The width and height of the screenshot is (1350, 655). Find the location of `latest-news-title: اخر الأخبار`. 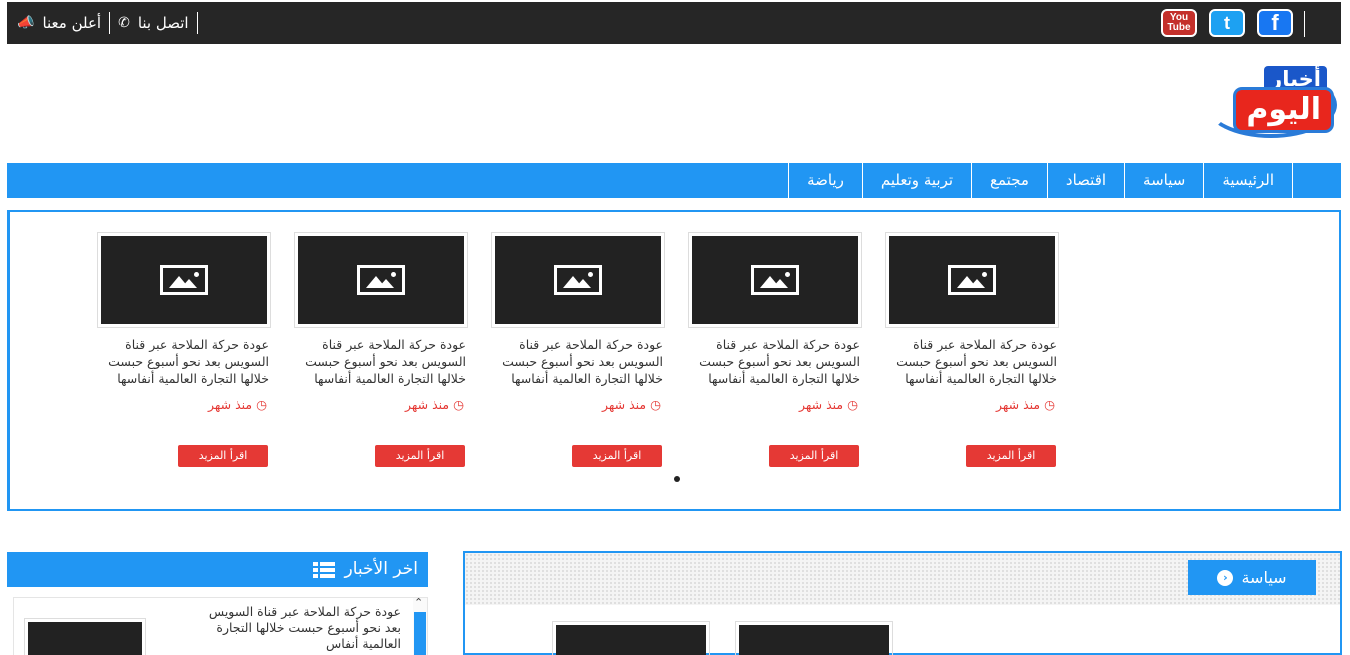

latest-news-title: اخر الأخبار is located at coordinates (381, 569).